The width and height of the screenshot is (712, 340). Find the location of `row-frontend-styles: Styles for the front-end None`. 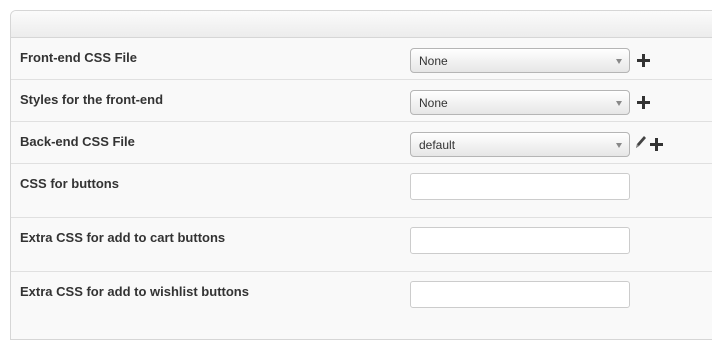

row-frontend-styles: Styles for the front-end None is located at coordinates (361, 101).